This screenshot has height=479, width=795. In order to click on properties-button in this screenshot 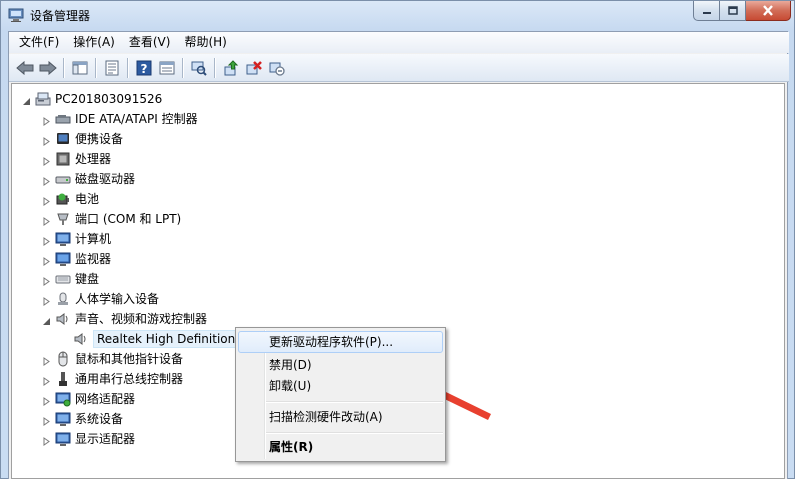, I will do `click(111, 68)`.